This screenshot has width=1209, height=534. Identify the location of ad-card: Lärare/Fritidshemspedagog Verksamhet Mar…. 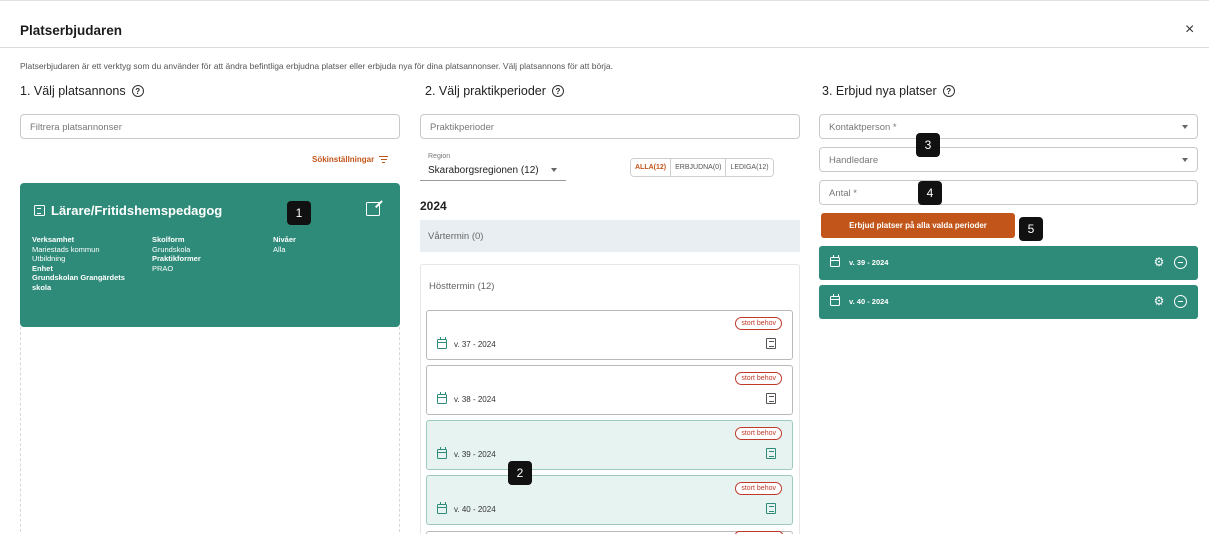
(210, 255).